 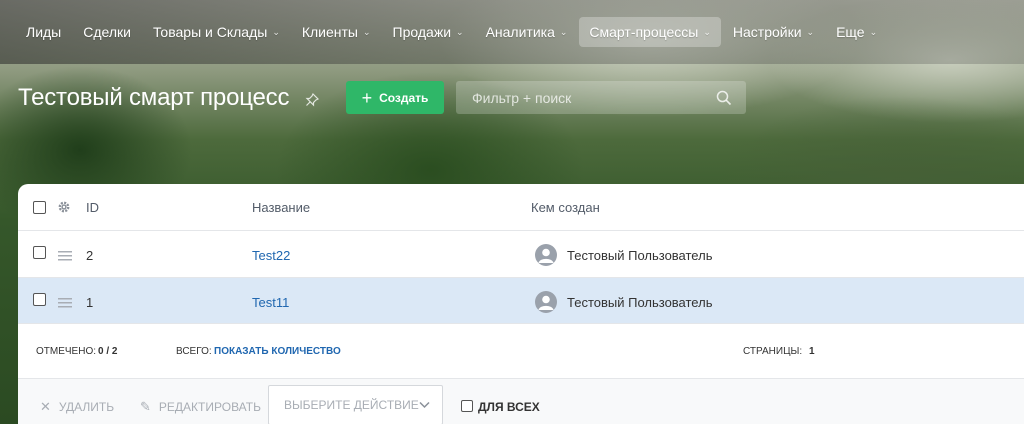 What do you see at coordinates (45, 406) in the screenshot?
I see `close-icon: ✕` at bounding box center [45, 406].